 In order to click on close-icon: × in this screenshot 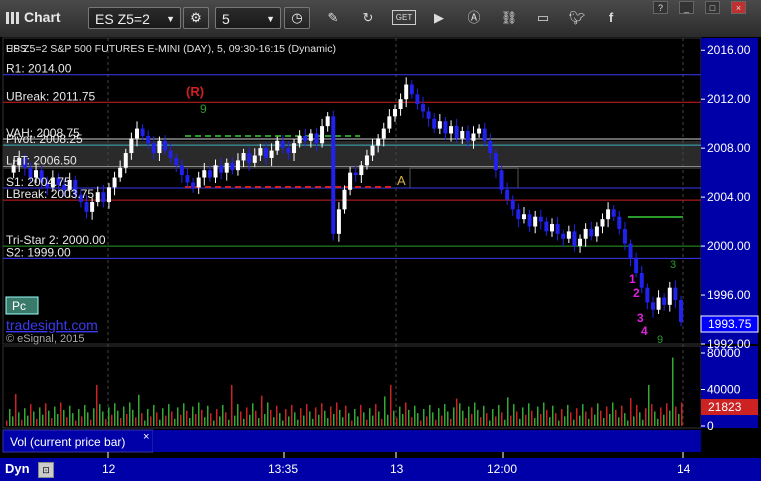, I will do `click(738, 7)`.